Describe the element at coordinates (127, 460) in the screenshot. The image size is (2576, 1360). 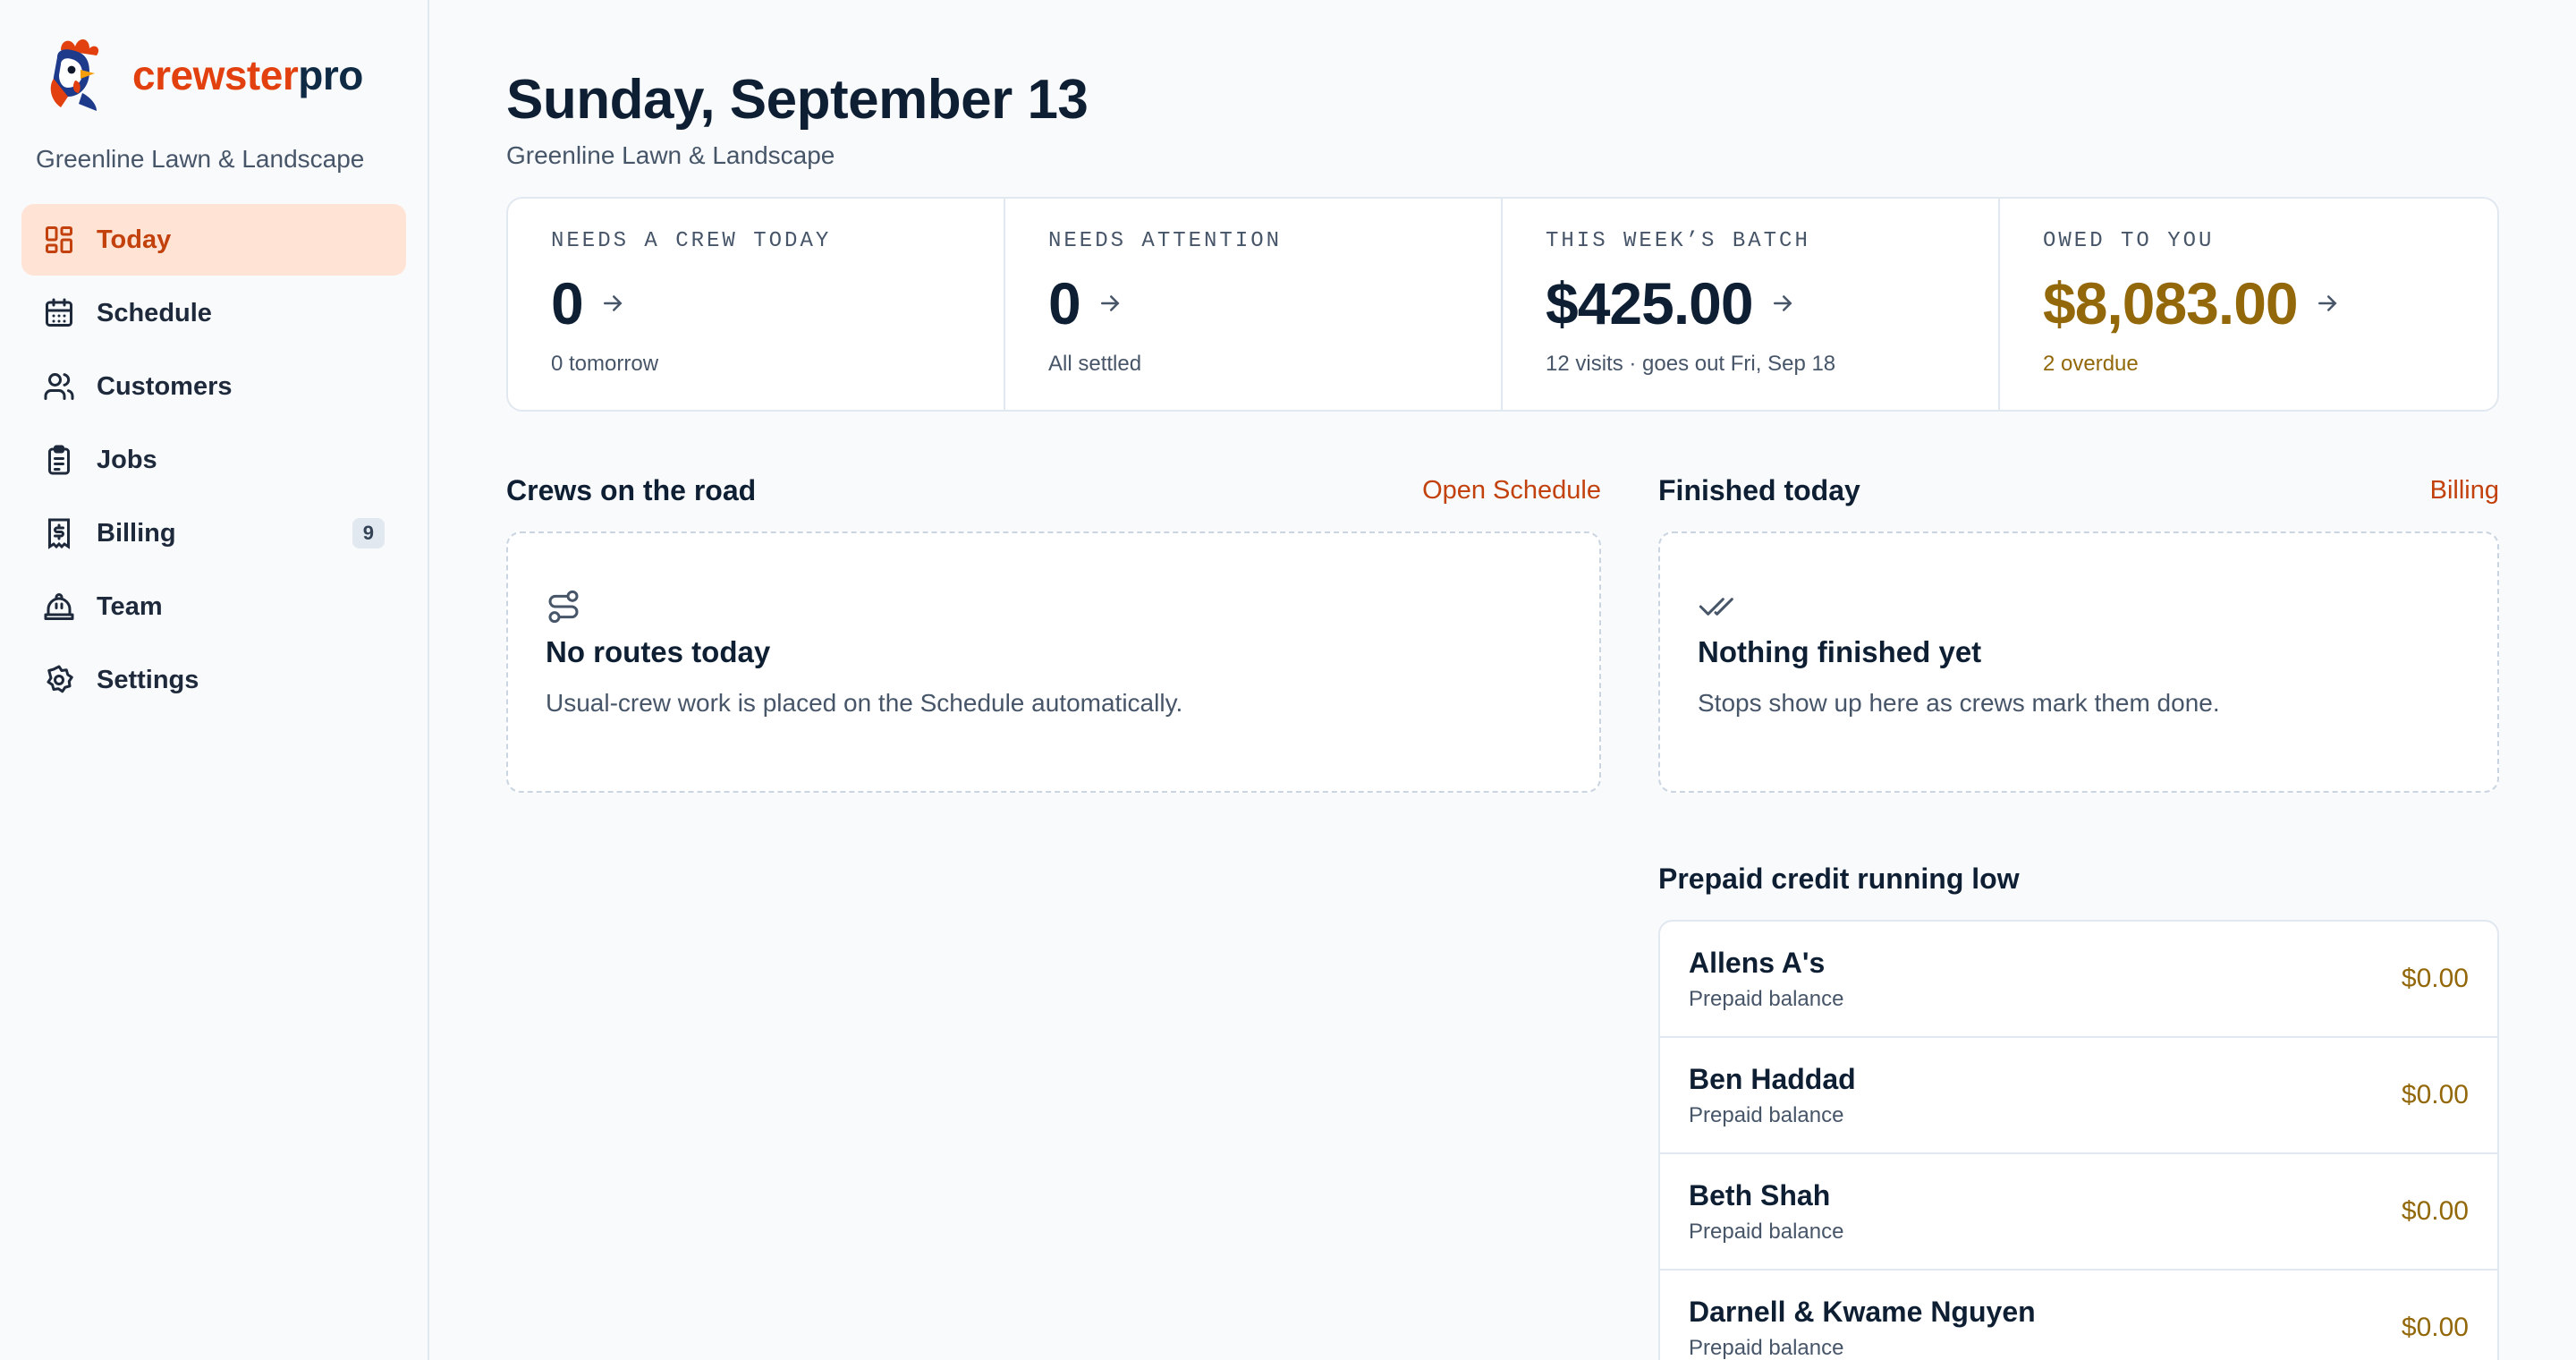
I see `sidebar-item-label: Jobs` at that location.